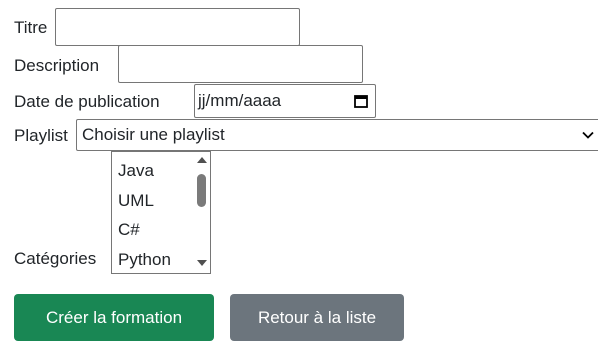 Image resolution: width=598 pixels, height=341 pixels. I want to click on category-option-java: Java, so click(156, 171).